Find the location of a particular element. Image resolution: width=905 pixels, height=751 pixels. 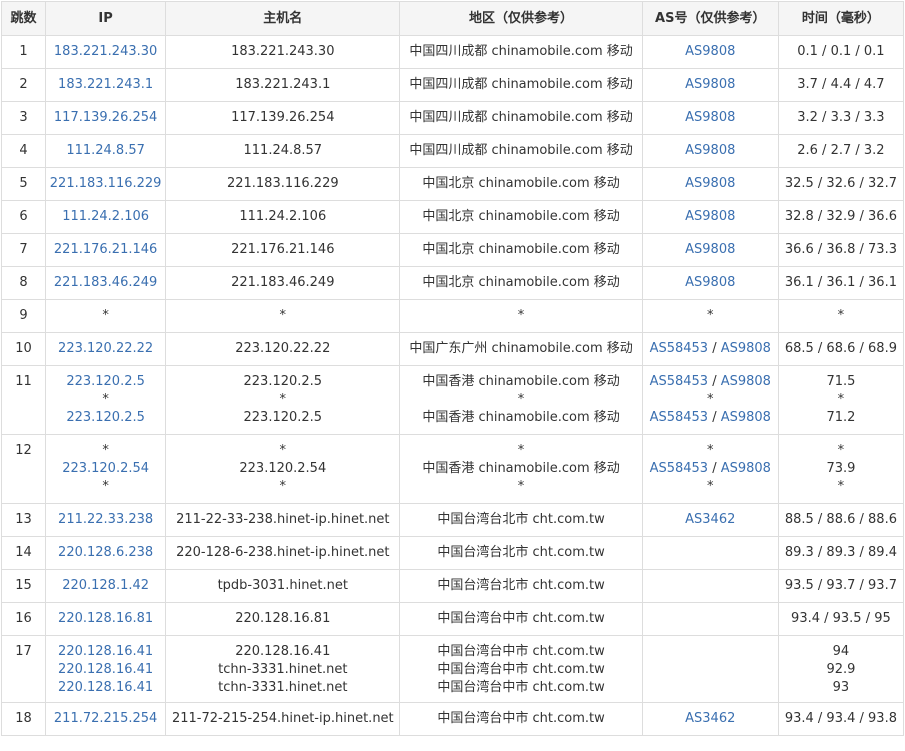

ip-link: 220.128.16.81 is located at coordinates (105, 618).